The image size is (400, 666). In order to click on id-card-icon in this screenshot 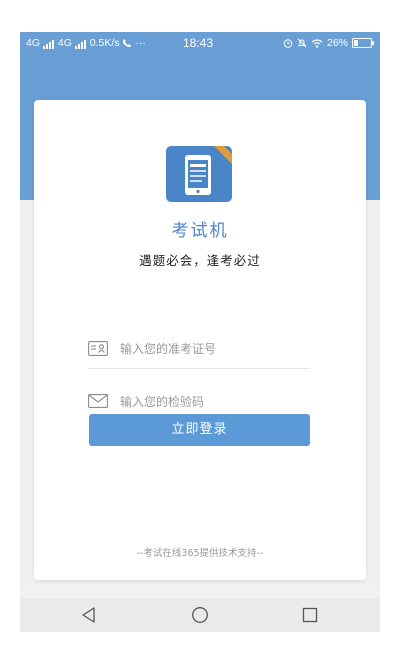, I will do `click(98, 348)`.